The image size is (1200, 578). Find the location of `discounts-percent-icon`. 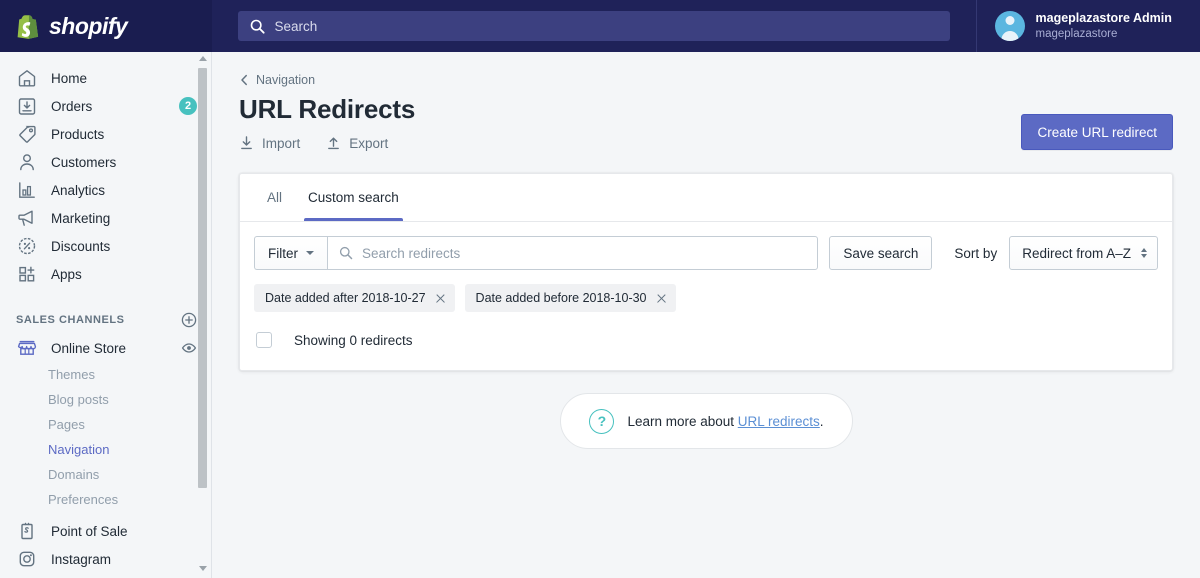

discounts-percent-icon is located at coordinates (27, 246).